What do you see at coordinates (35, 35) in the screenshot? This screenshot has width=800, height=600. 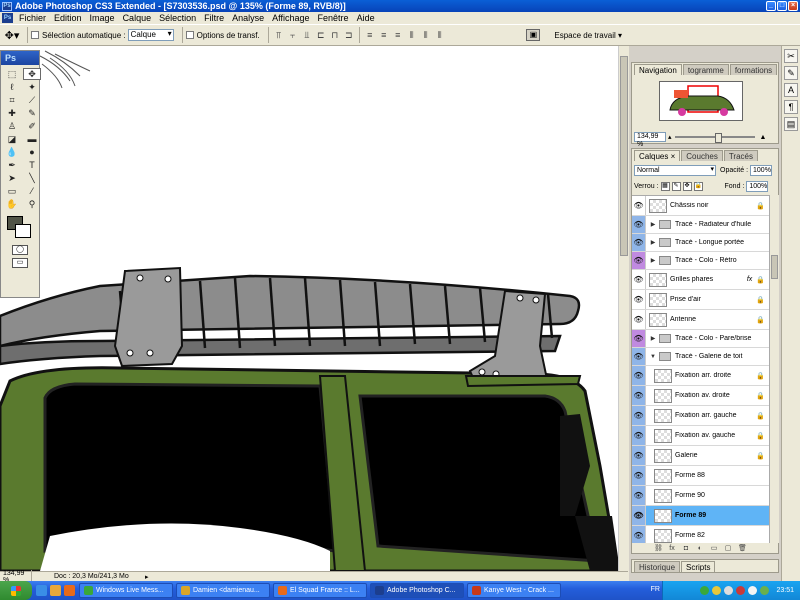 I see `auto-select-checkbox` at bounding box center [35, 35].